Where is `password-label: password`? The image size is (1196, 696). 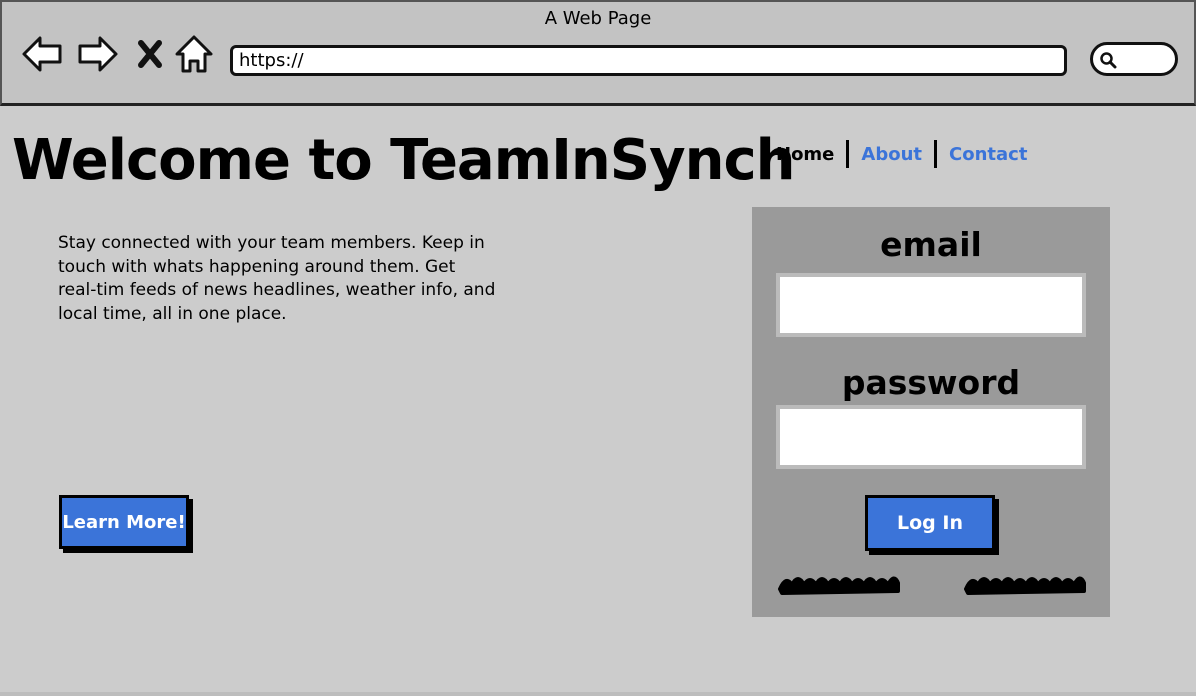
password-label: password is located at coordinates (931, 382).